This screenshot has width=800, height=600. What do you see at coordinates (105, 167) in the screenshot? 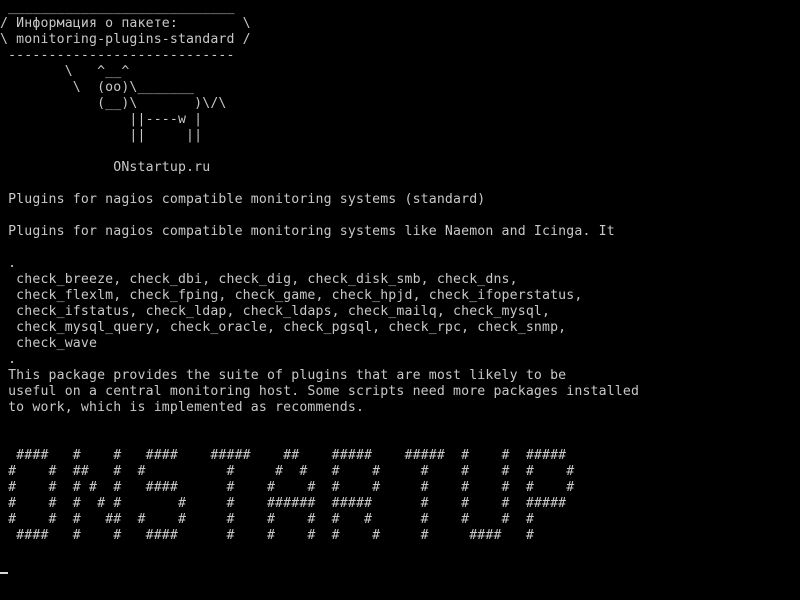
I see `terminal-line: ONstartup.ru` at bounding box center [105, 167].